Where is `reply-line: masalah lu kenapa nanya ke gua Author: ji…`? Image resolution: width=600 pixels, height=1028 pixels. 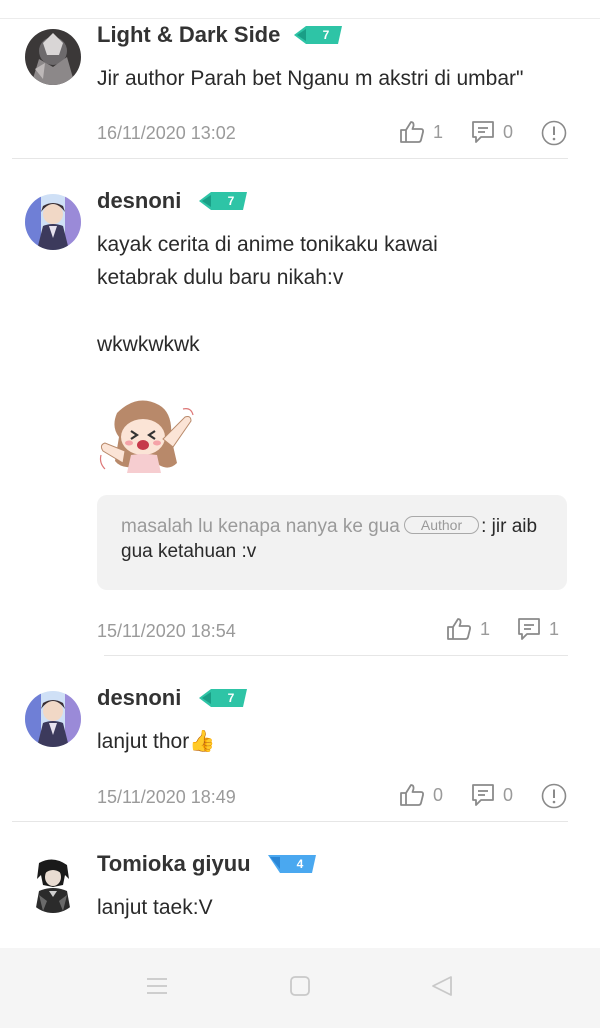 reply-line: masalah lu kenapa nanya ke gua Author: ji… is located at coordinates (329, 527).